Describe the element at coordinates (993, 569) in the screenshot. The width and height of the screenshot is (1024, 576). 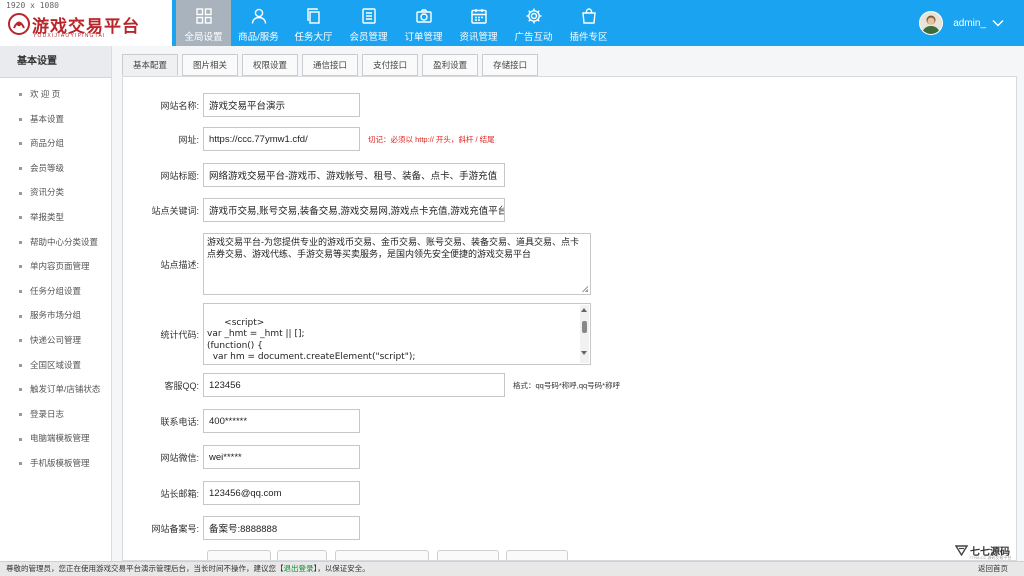
I see `home-link: 返回首页` at that location.